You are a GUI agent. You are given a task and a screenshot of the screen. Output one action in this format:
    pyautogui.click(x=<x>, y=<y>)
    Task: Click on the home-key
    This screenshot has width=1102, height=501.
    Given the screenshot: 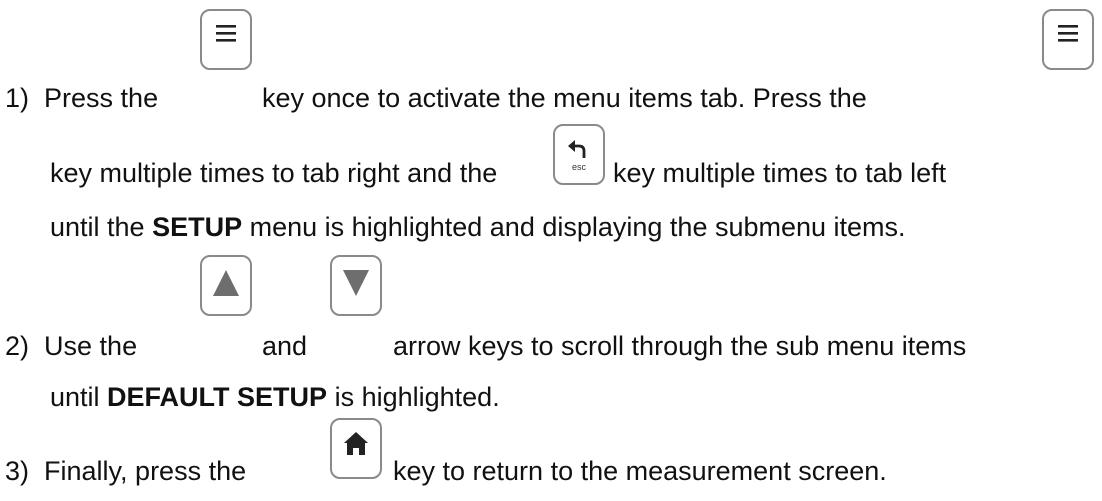 What is the action you would take?
    pyautogui.click(x=356, y=448)
    